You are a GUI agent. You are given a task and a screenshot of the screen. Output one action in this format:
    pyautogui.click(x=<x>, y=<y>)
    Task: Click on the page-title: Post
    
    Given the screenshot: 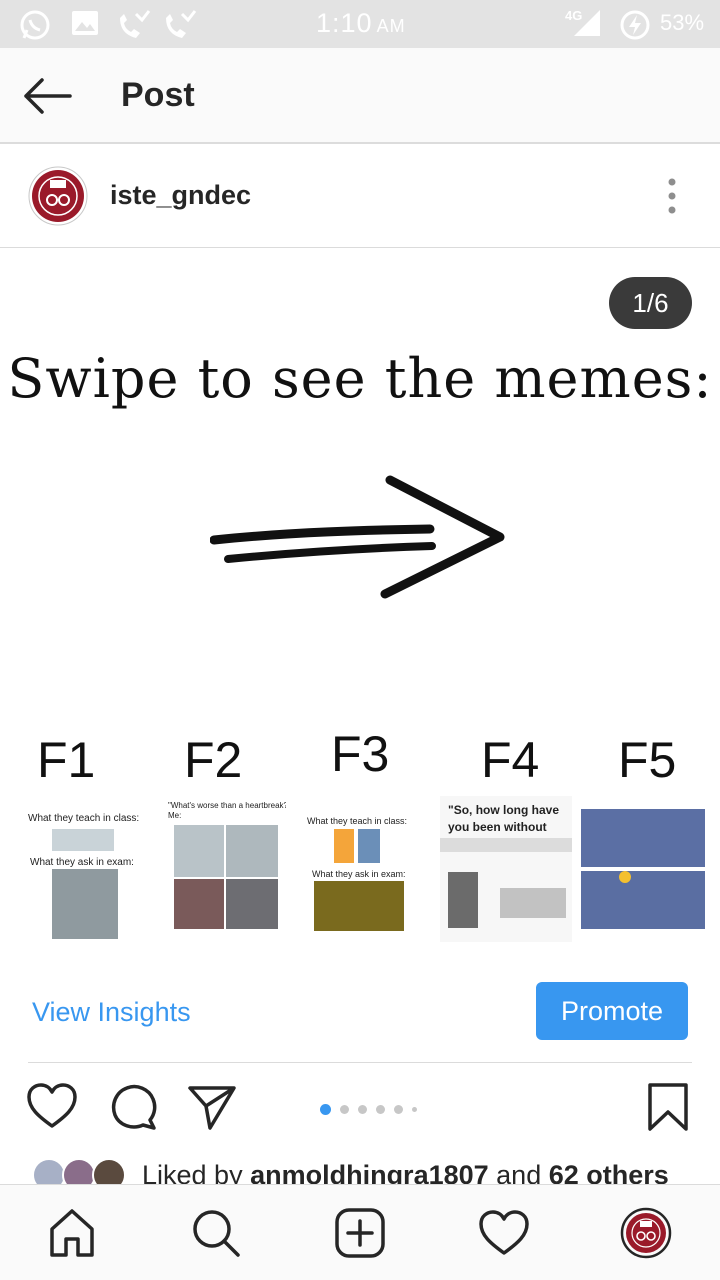 What is the action you would take?
    pyautogui.click(x=158, y=95)
    